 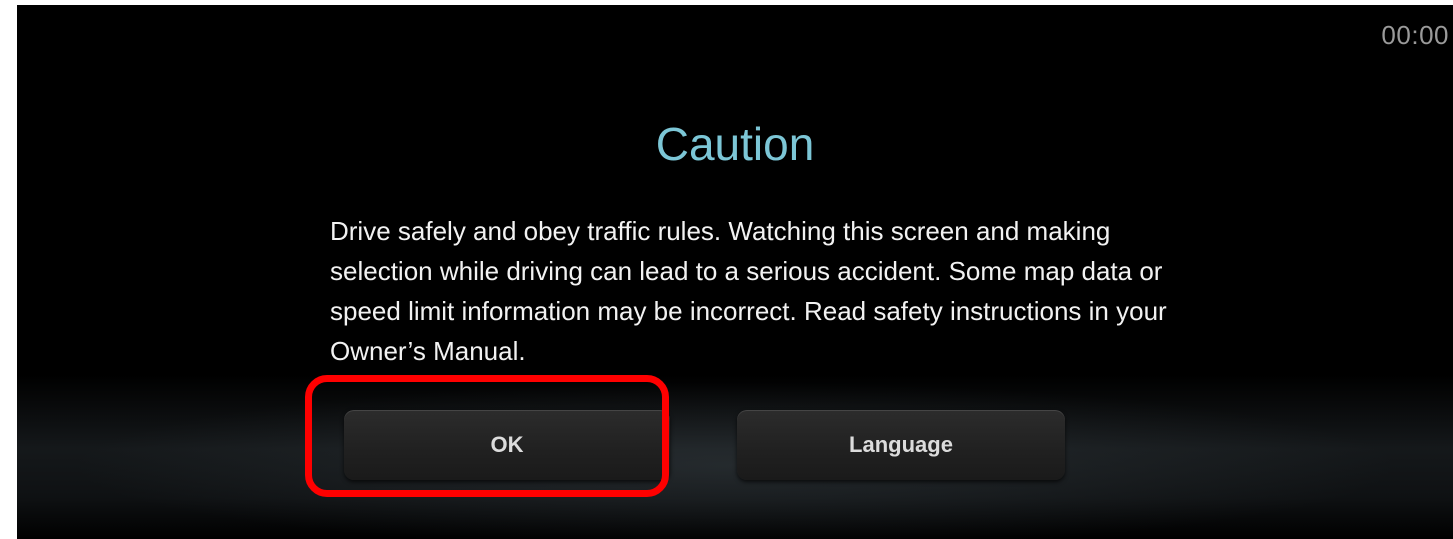 I want to click on ok-button-label: OK, so click(x=507, y=444).